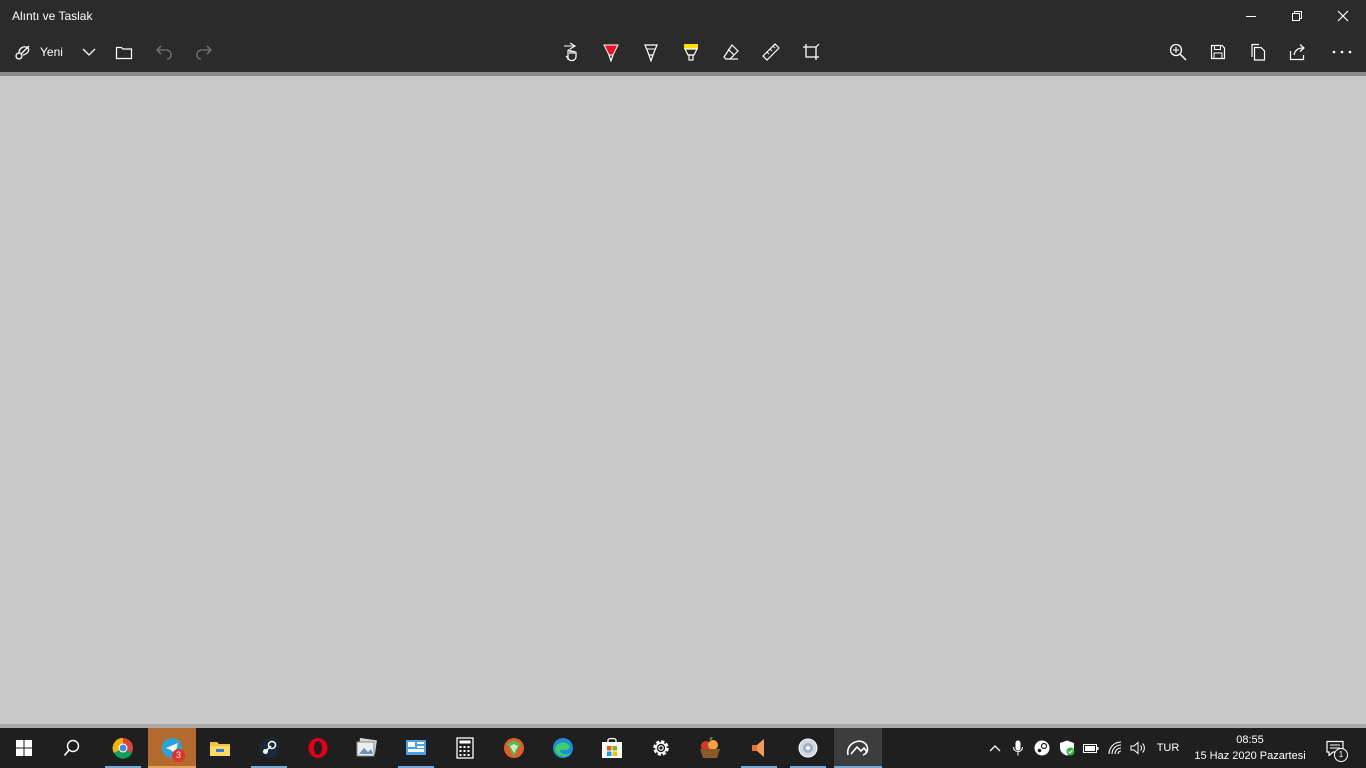  I want to click on zoom-in-icon, so click(1178, 52).